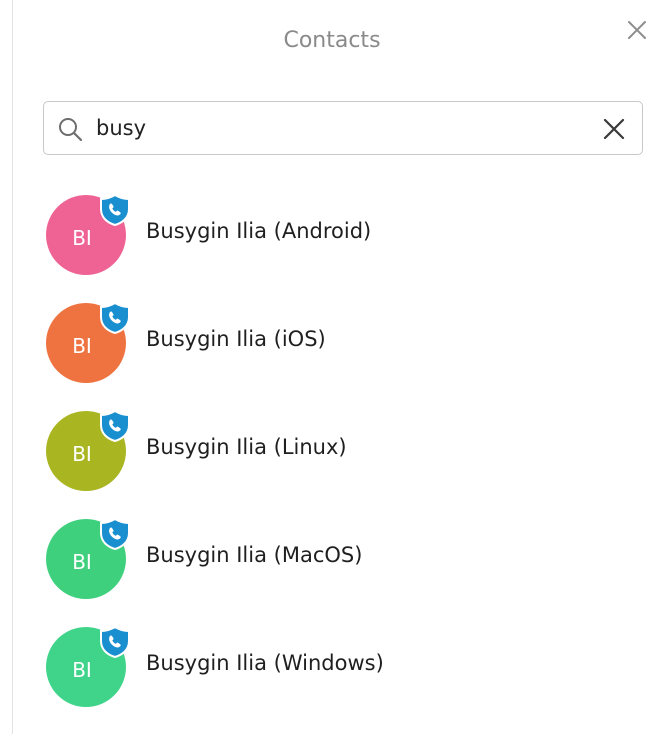 The width and height of the screenshot is (650, 735). I want to click on clear-search-button, so click(614, 129).